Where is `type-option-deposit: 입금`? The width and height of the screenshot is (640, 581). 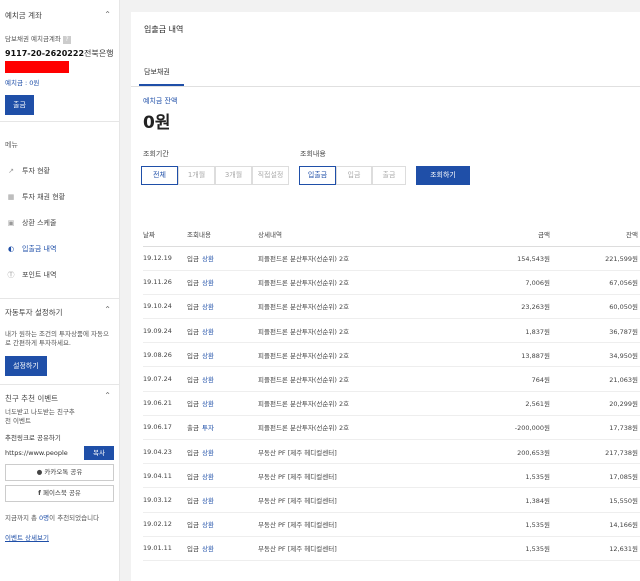
type-option-deposit: 입금 is located at coordinates (354, 175).